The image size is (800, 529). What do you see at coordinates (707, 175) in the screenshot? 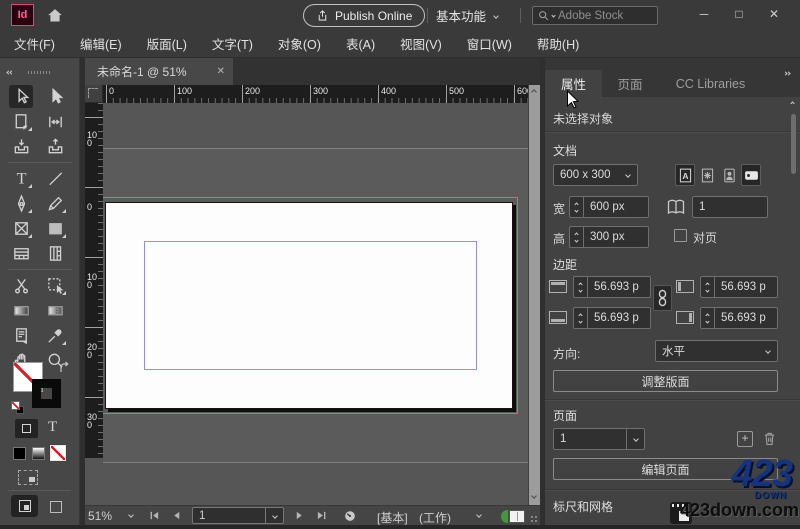
I see `spread-page-icon-button` at bounding box center [707, 175].